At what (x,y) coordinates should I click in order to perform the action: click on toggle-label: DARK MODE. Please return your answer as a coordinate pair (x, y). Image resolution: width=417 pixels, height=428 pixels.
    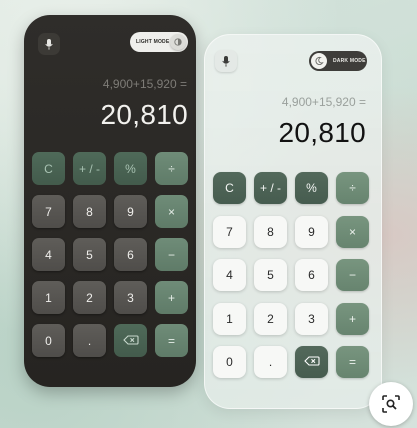
    Looking at the image, I should click on (349, 61).